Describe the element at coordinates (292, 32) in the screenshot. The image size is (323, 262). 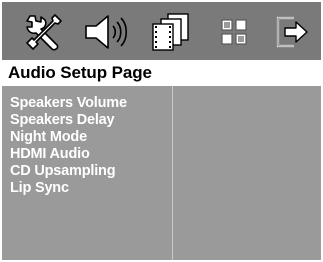
I see `exit-icon` at that location.